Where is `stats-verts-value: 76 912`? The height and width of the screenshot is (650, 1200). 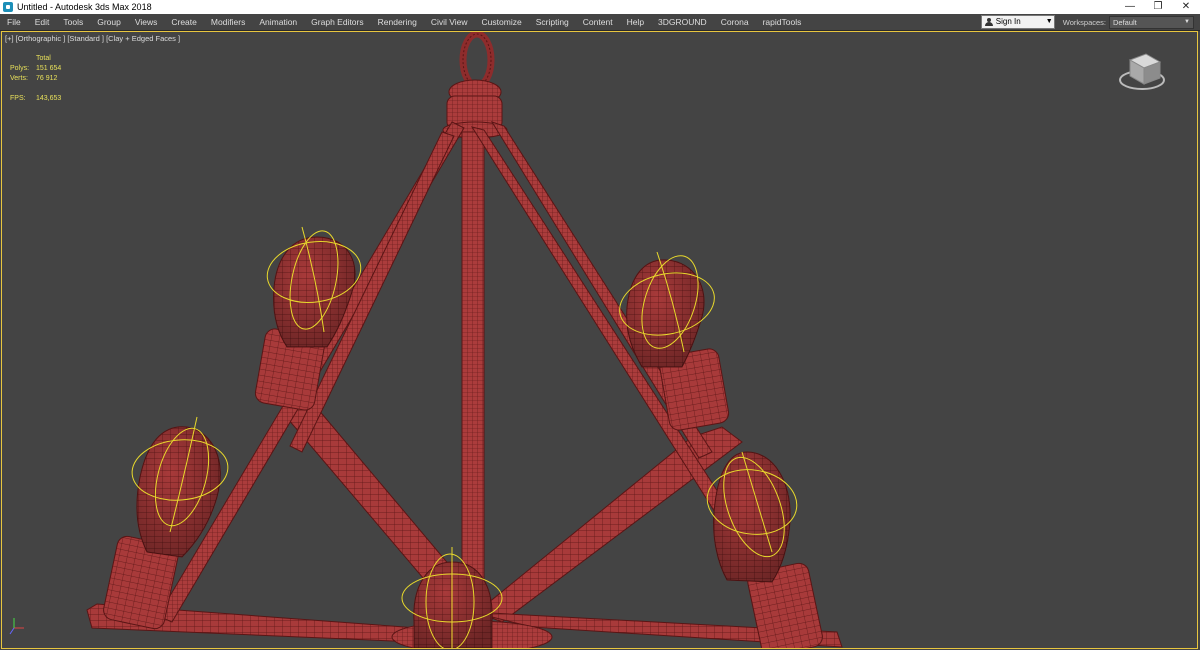 stats-verts-value: 76 912 is located at coordinates (47, 78).